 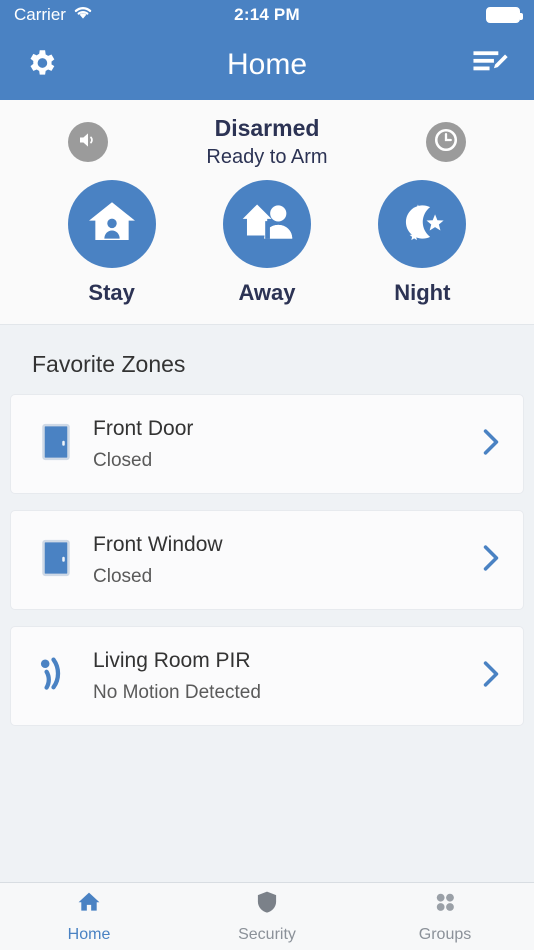 I want to click on arm-mode-away-circle, so click(x=266, y=224).